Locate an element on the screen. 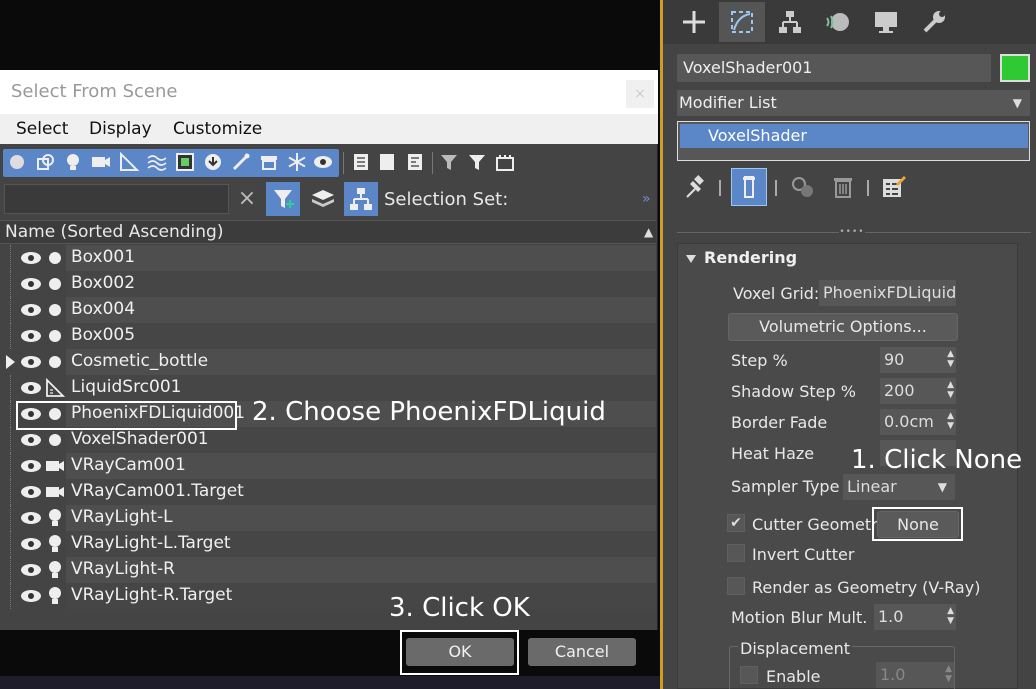 The image size is (1036, 689). cutter-geometry-checkbox: ✔ is located at coordinates (736, 523).